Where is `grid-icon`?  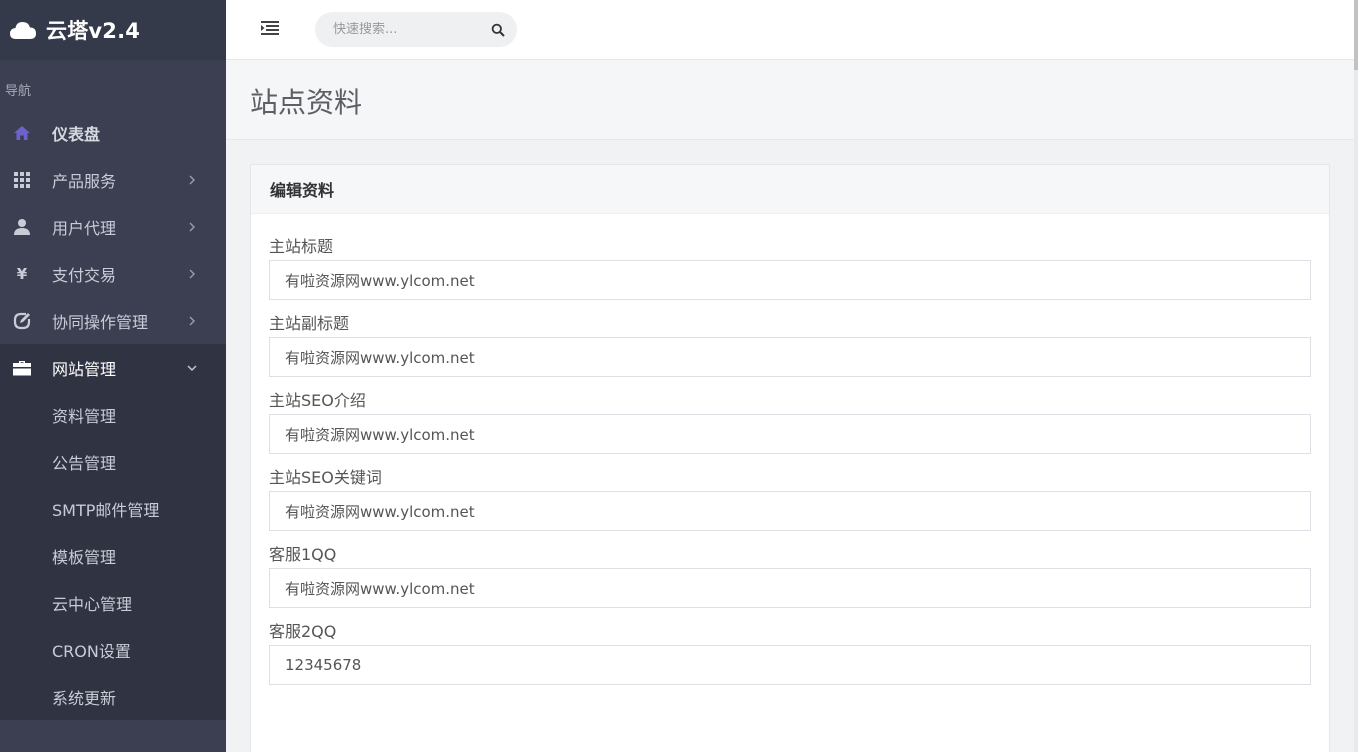 grid-icon is located at coordinates (22, 180).